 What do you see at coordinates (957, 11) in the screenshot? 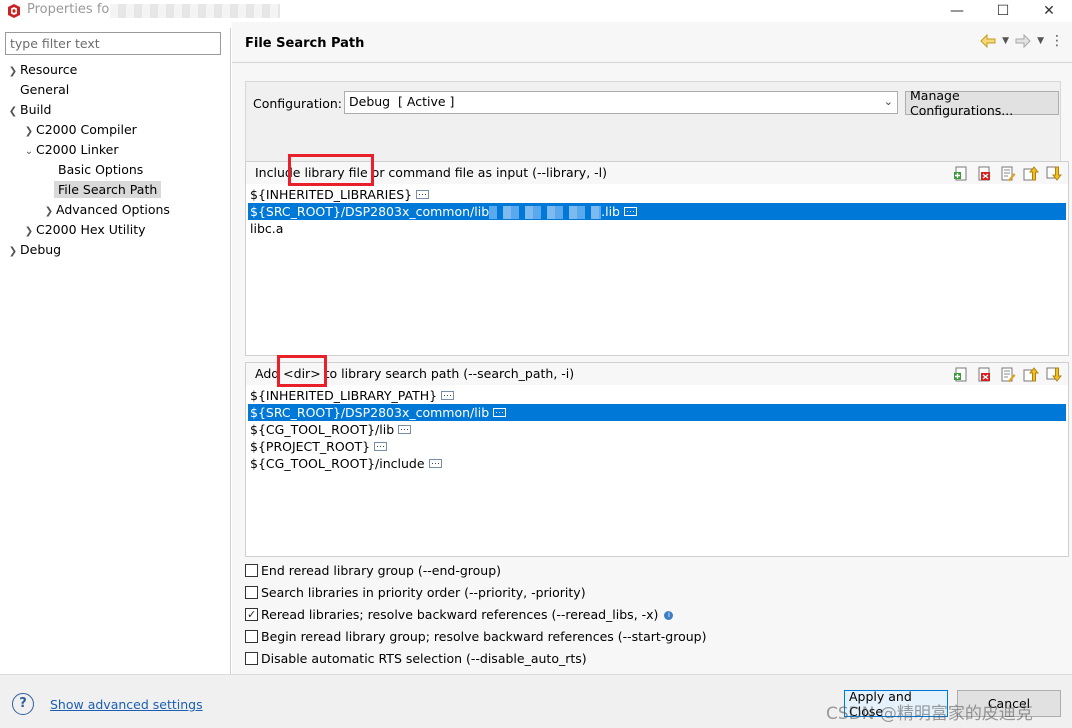
I see `minimize-button: —` at bounding box center [957, 11].